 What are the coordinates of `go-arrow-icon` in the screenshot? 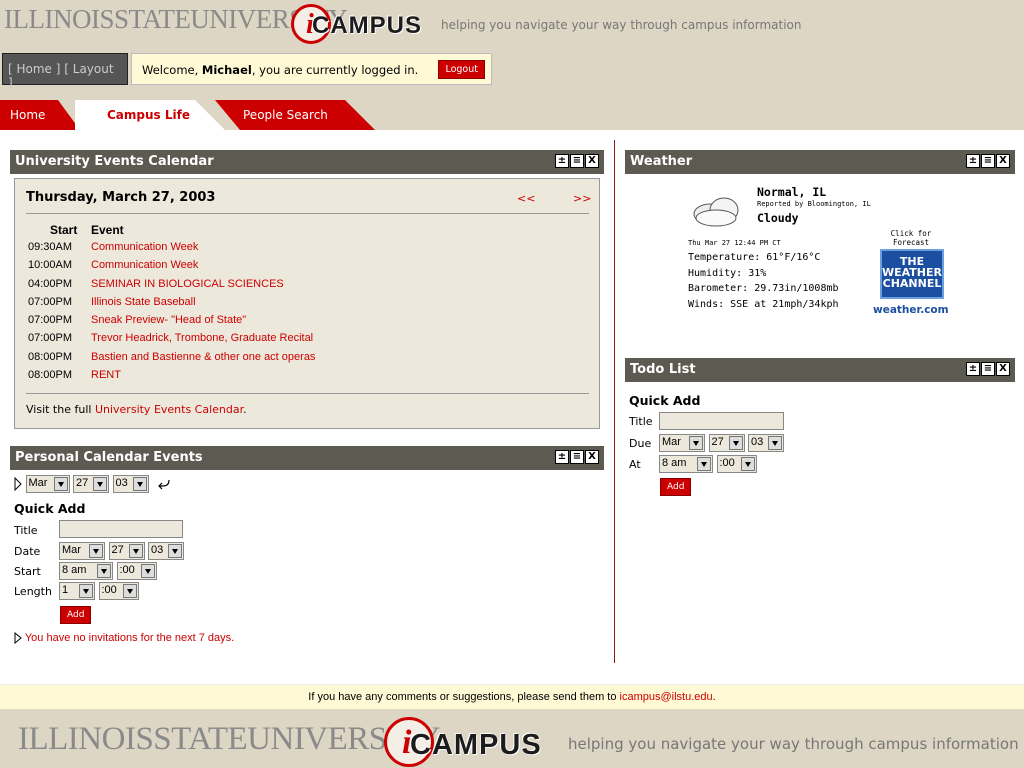 It's located at (164, 484).